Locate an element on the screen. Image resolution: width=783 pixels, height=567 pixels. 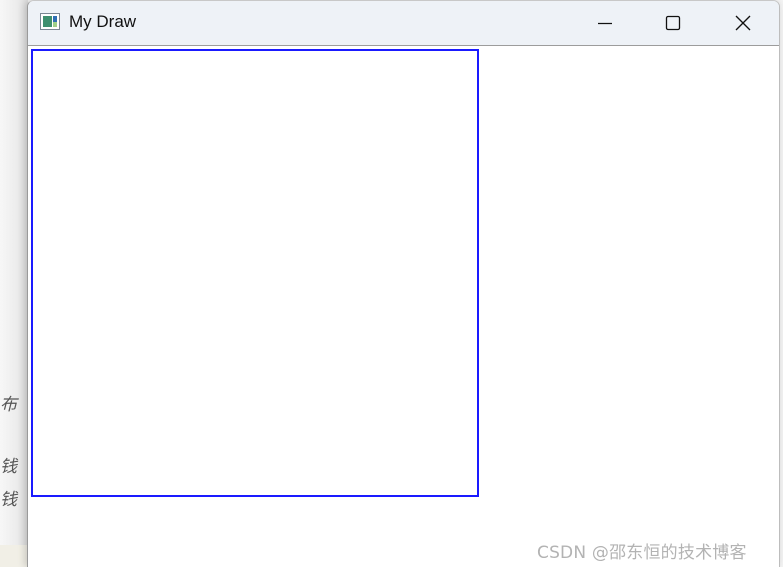
minimize-button is located at coordinates (605, 23).